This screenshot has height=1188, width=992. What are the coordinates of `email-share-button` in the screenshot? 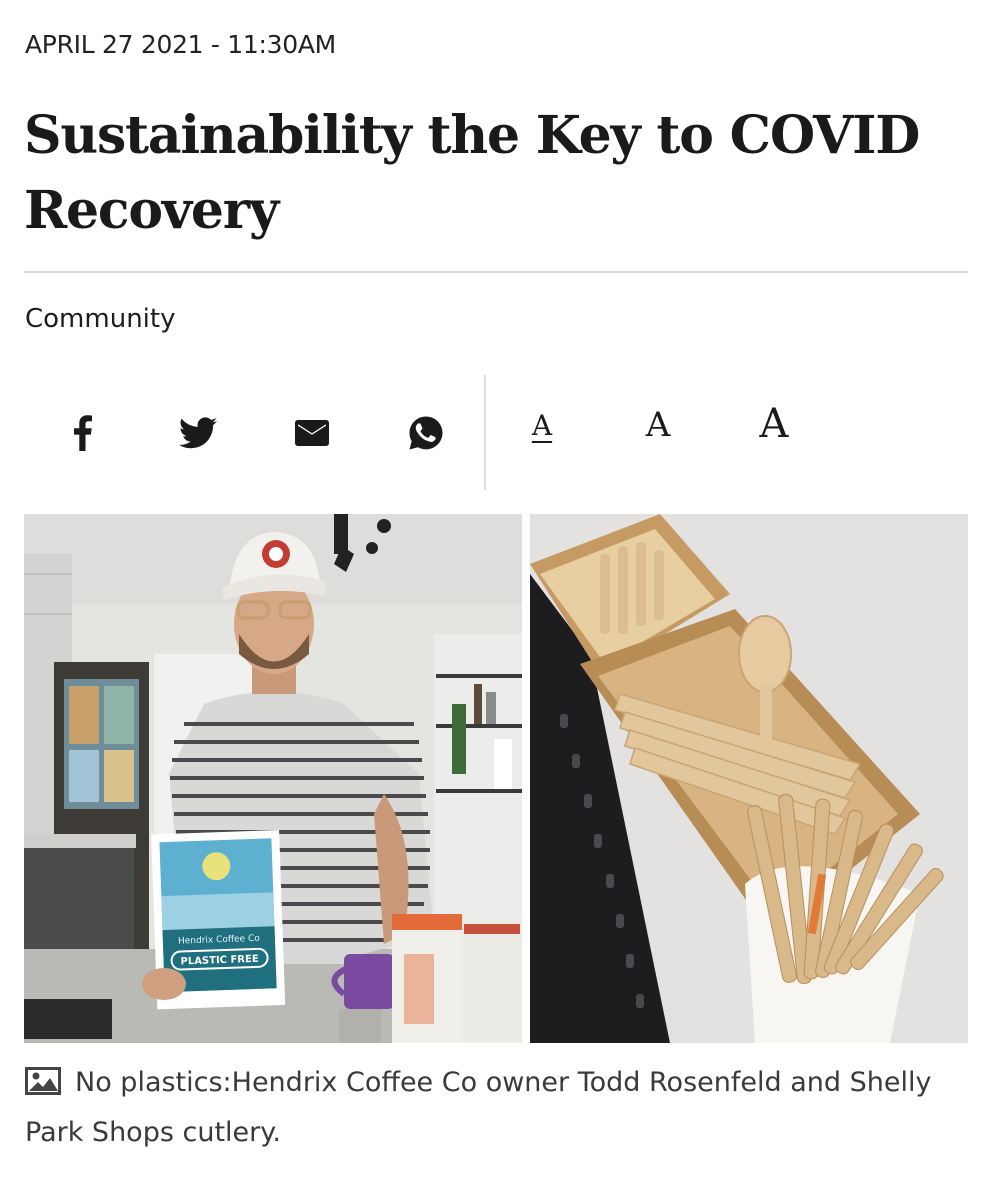 It's located at (312, 433).